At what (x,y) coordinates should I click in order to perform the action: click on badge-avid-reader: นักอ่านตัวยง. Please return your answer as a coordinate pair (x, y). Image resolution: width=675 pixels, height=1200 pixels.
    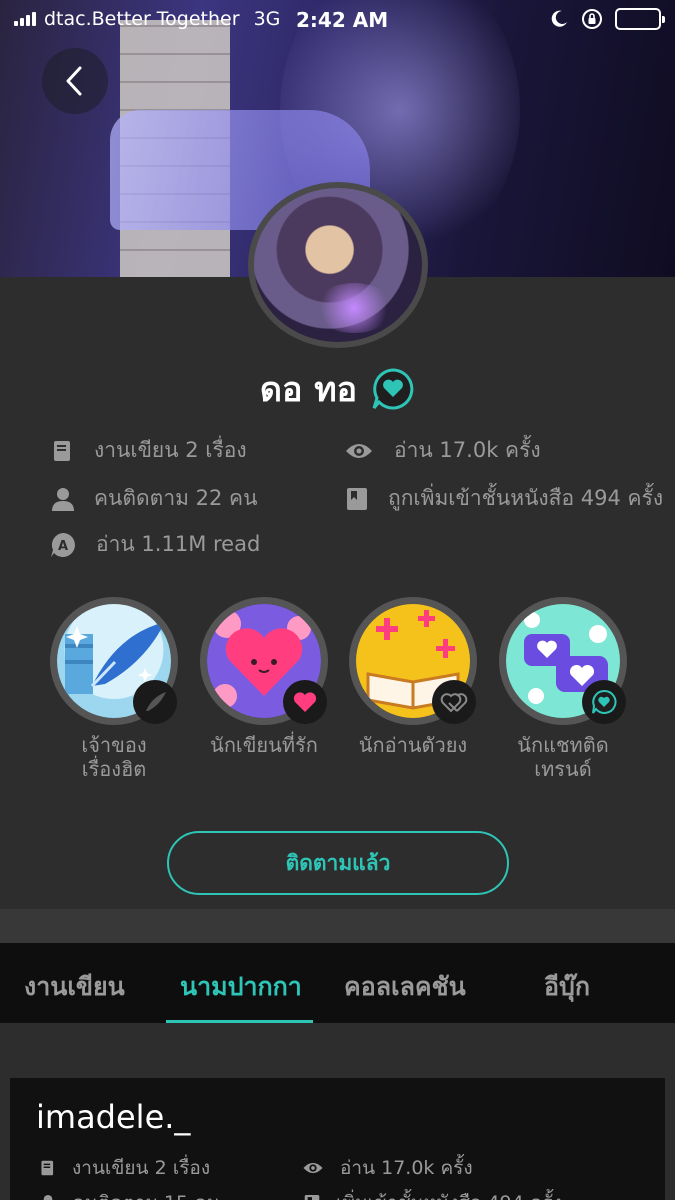
    Looking at the image, I should click on (413, 677).